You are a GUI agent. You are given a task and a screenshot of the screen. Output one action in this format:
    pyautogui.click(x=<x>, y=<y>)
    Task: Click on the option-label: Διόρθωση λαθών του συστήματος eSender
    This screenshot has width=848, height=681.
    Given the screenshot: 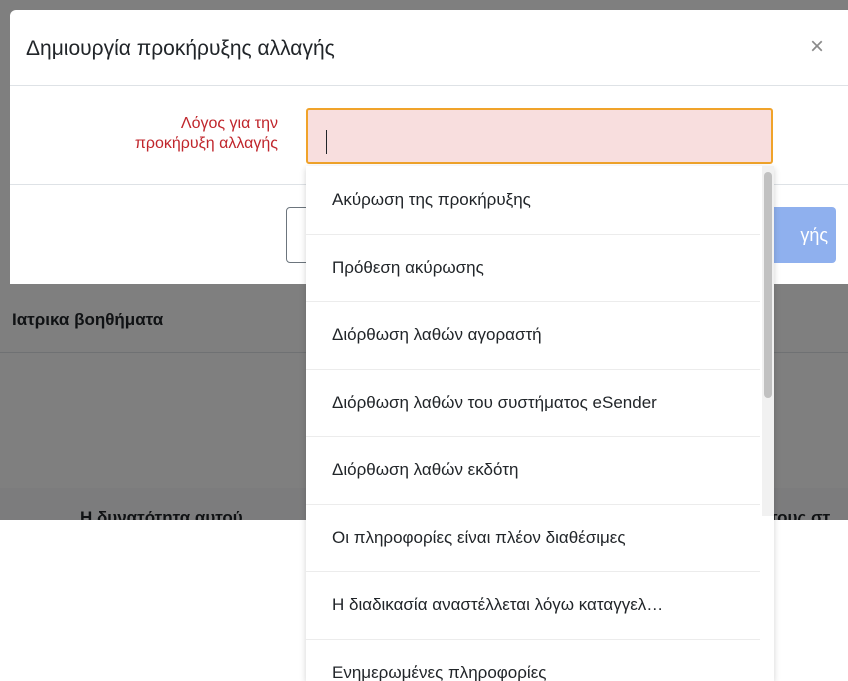 What is the action you would take?
    pyautogui.click(x=494, y=402)
    